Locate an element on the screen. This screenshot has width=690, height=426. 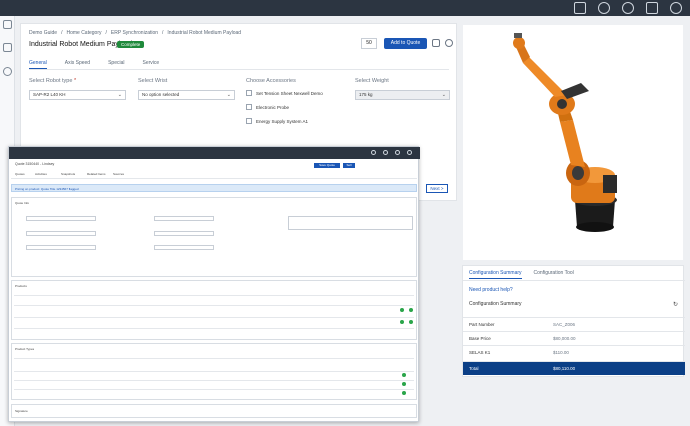
wrist-select: No option selected ⌄ is located at coordinates (186, 95).